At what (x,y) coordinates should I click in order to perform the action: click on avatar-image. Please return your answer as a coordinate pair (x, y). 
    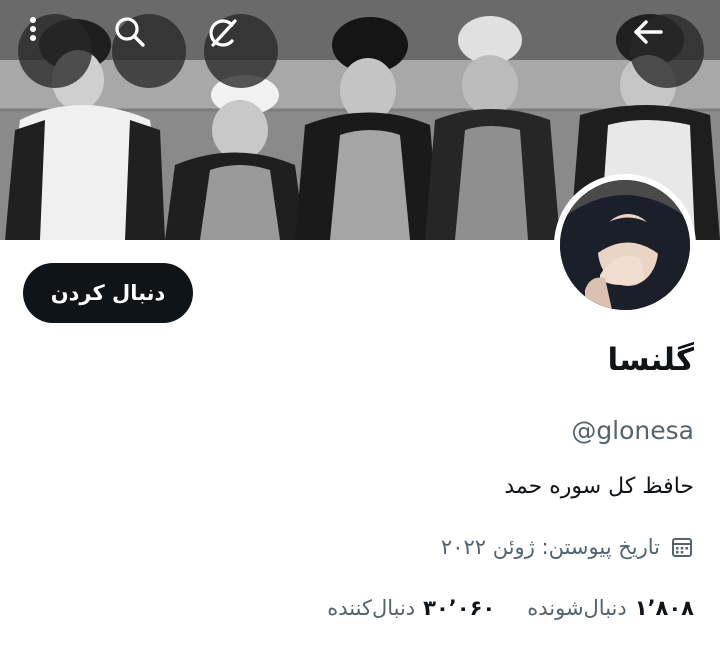
    Looking at the image, I should click on (625, 245).